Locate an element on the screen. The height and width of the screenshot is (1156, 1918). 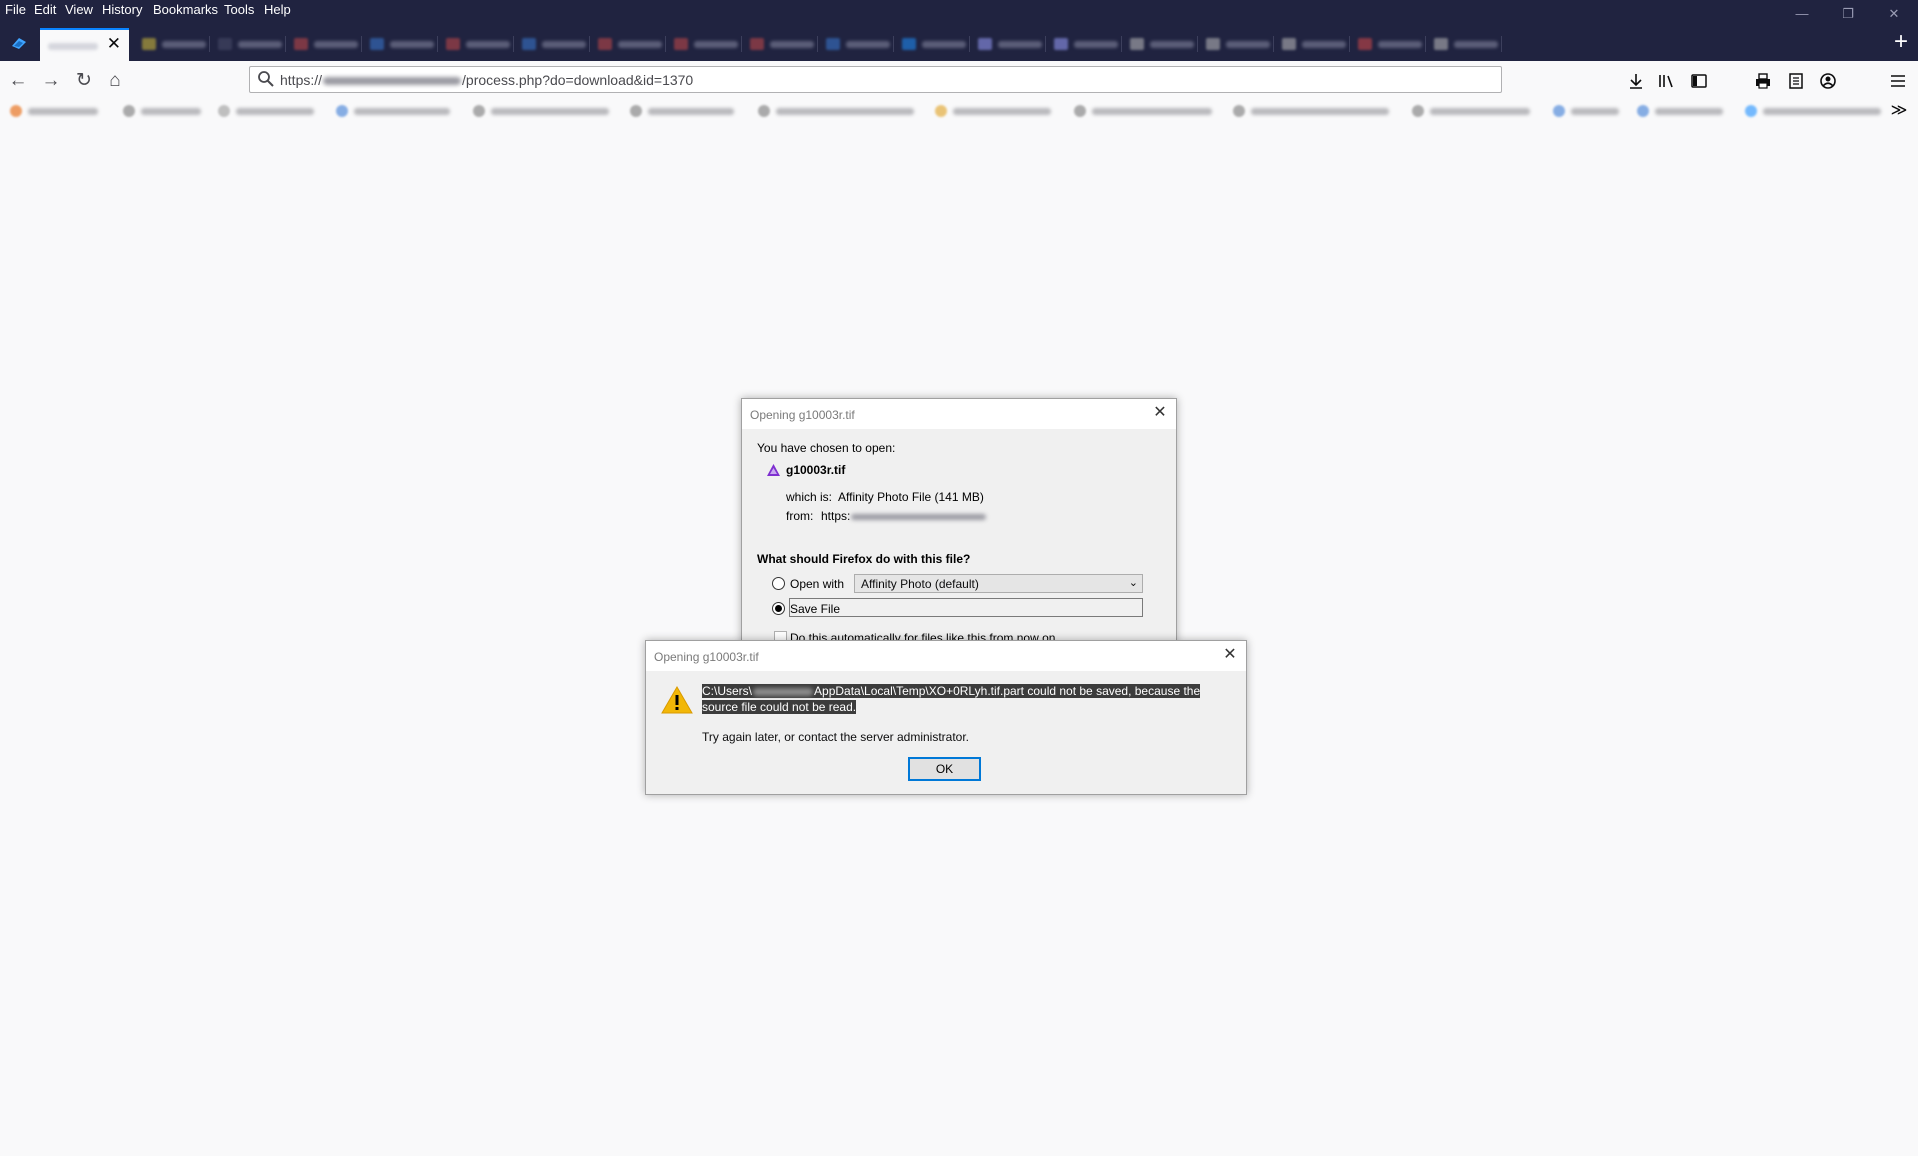
dialog-titlebar: Opening g10003r.tif ✕ is located at coordinates (946, 656).